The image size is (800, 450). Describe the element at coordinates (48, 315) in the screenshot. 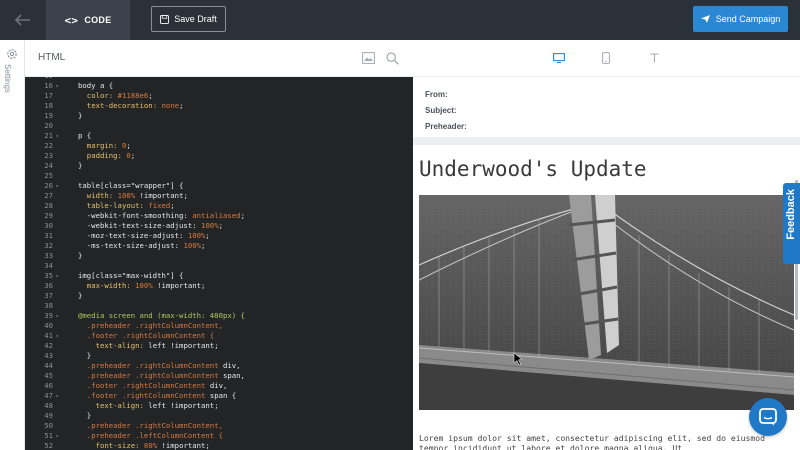

I see `line-number: 39` at that location.